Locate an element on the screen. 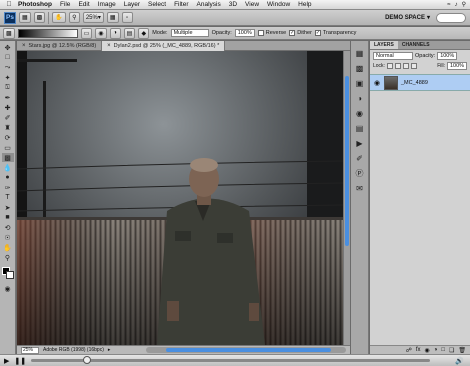  new-group-icon: □ is located at coordinates (443, 350).